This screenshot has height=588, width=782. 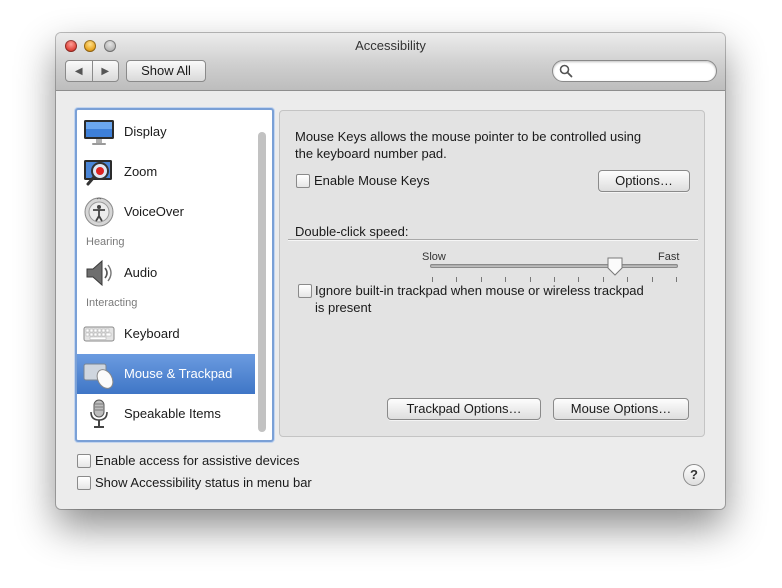 What do you see at coordinates (203, 482) in the screenshot?
I see `show-status-menu-label: Show Accessibility status in menu bar` at bounding box center [203, 482].